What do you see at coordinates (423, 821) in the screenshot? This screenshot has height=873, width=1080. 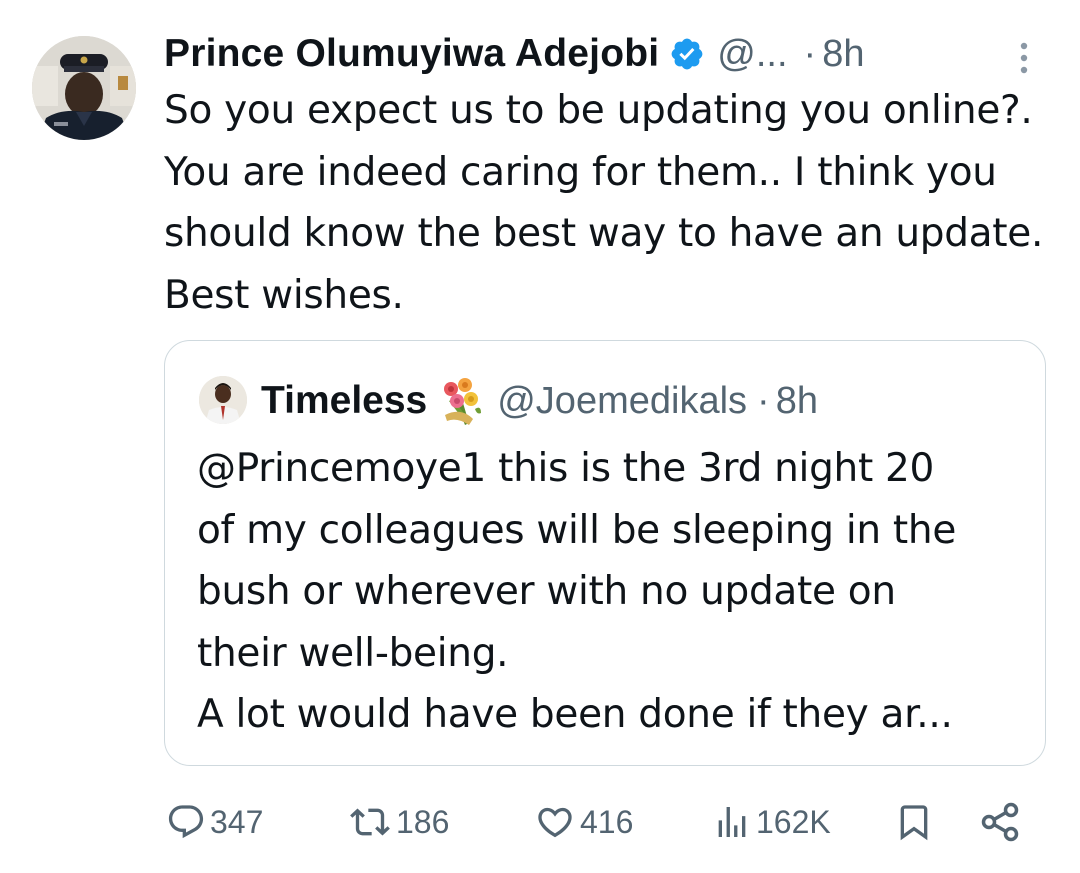 I see `repost-count: 186` at bounding box center [423, 821].